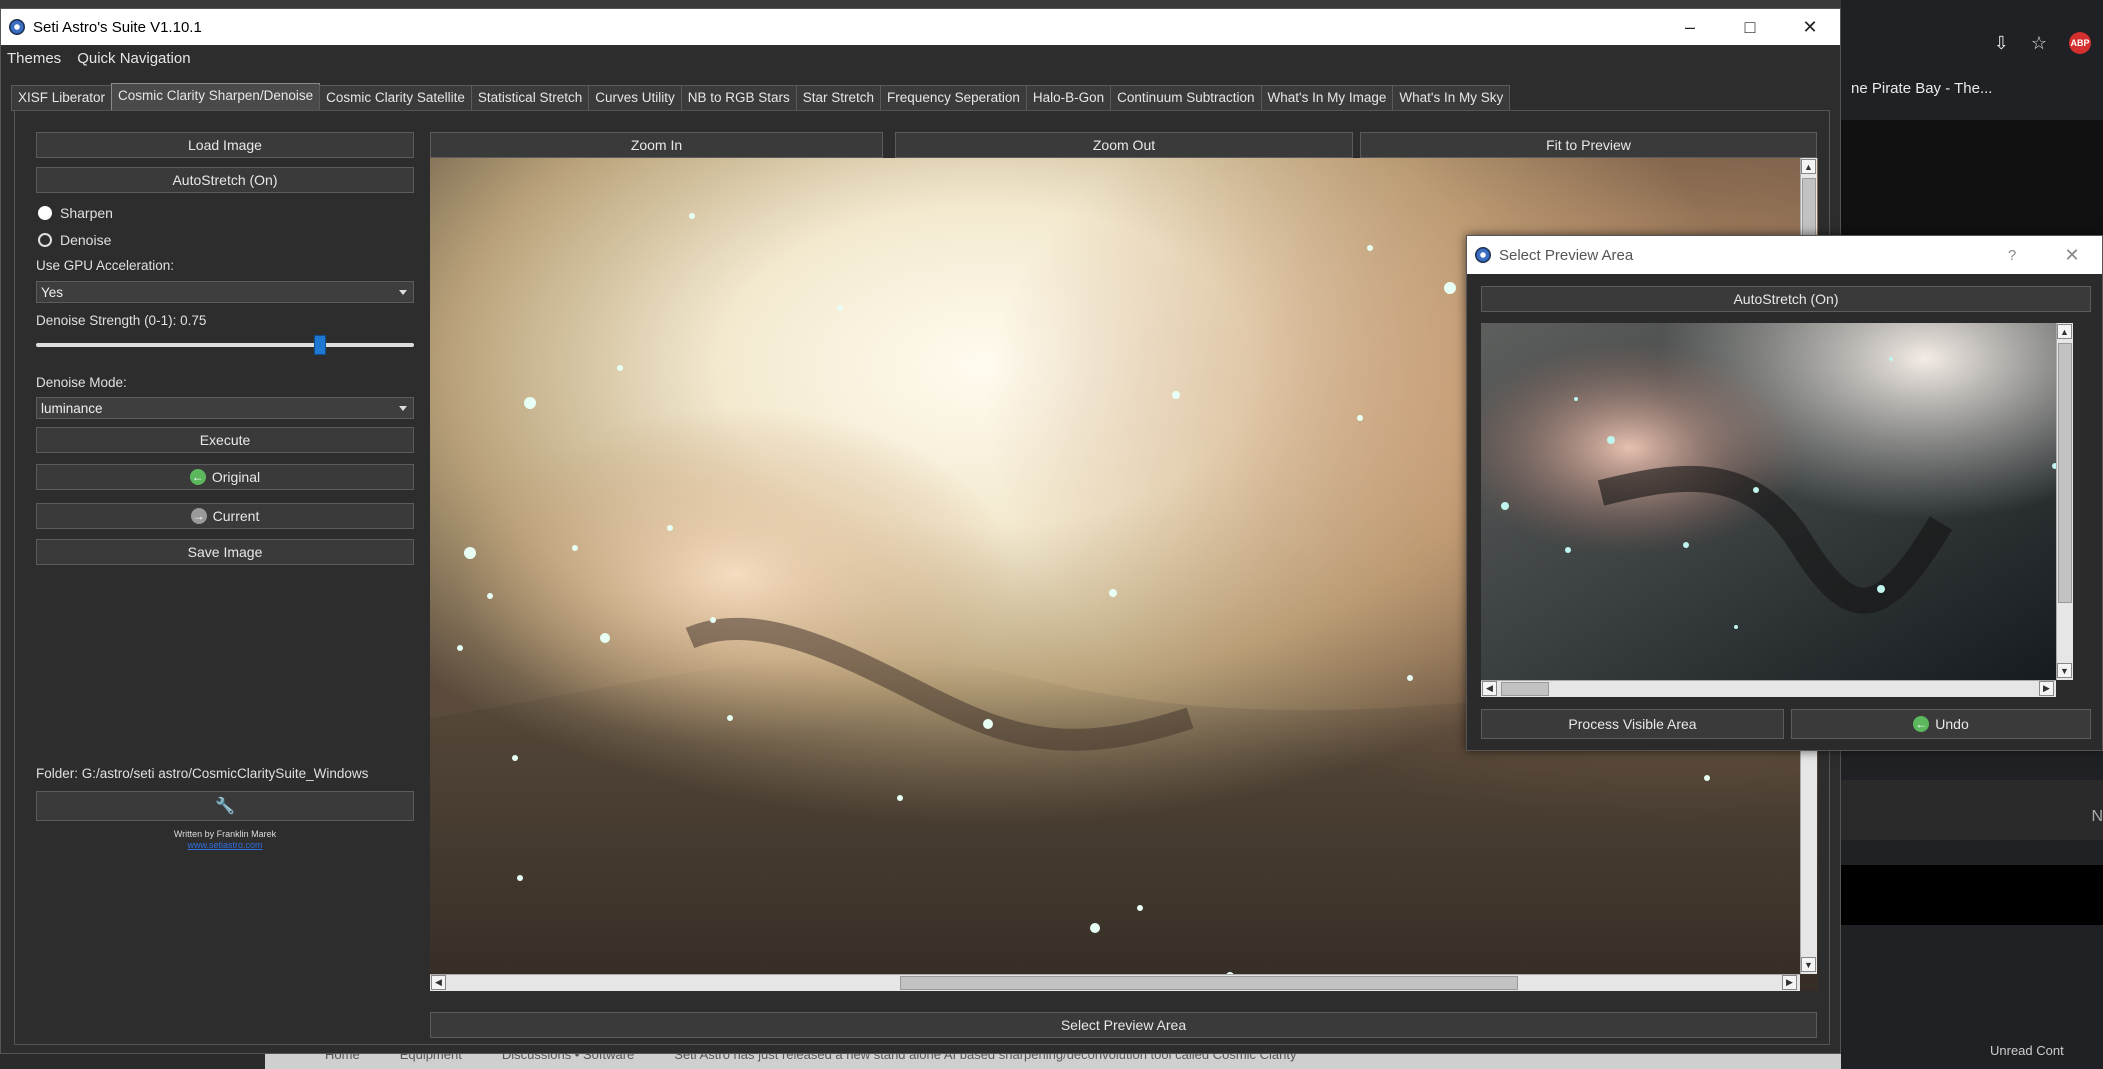  I want to click on minimize-icon: –, so click(1690, 27).